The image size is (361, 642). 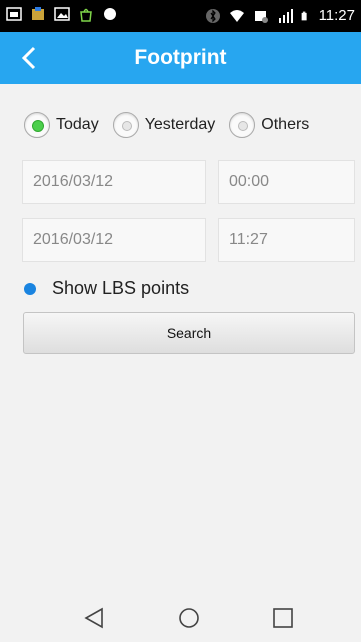 What do you see at coordinates (283, 618) in the screenshot?
I see `recents-square-icon` at bounding box center [283, 618].